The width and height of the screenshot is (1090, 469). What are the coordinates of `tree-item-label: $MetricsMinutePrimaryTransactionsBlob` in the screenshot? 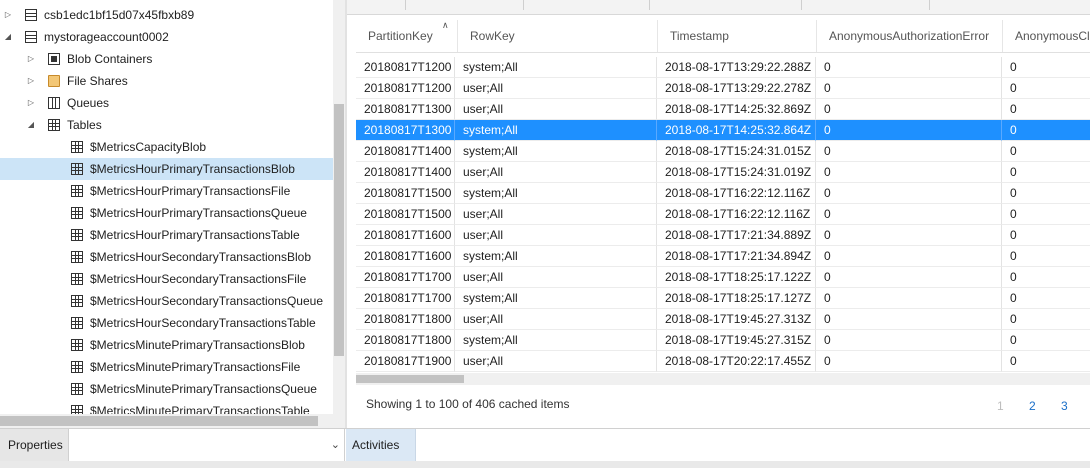 It's located at (197, 345).